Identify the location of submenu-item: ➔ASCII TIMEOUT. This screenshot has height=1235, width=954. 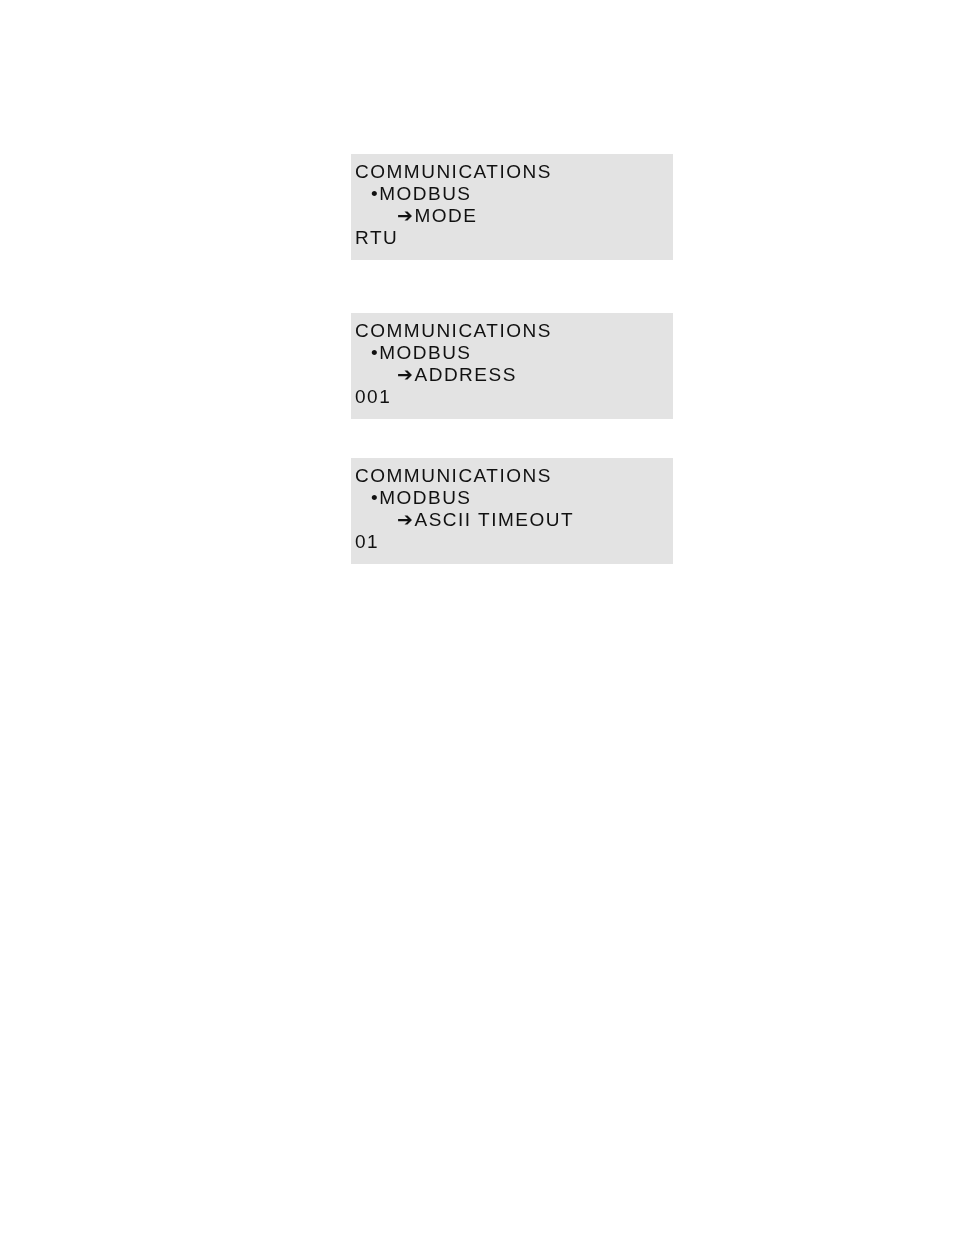
(486, 519).